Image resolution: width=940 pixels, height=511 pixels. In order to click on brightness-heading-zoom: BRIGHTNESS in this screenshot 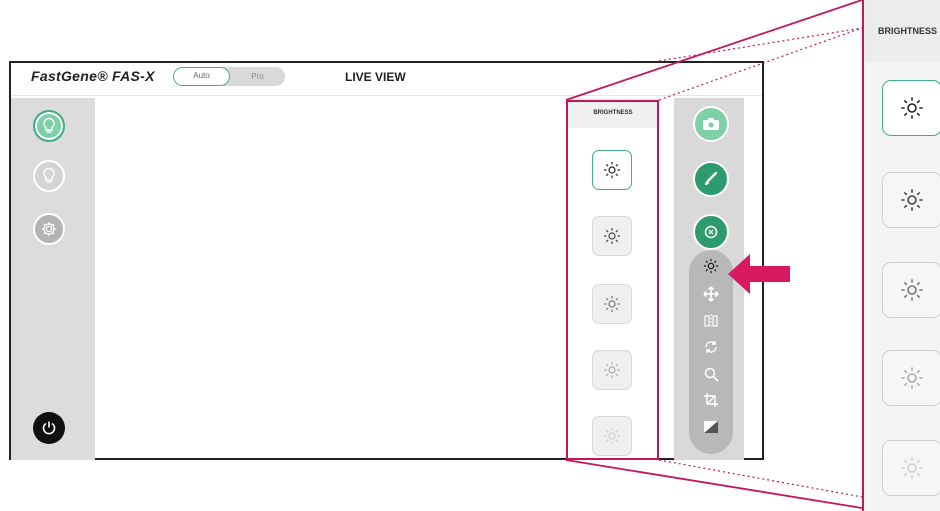, I will do `click(902, 31)`.